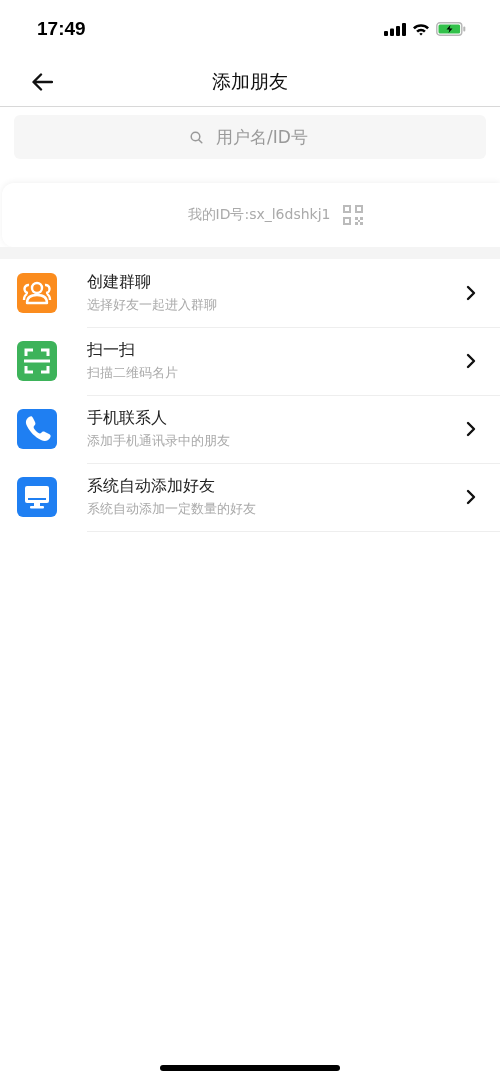  I want to click on menu-item: 手机联系人 添加手机通讯录中的朋友, so click(250, 429).